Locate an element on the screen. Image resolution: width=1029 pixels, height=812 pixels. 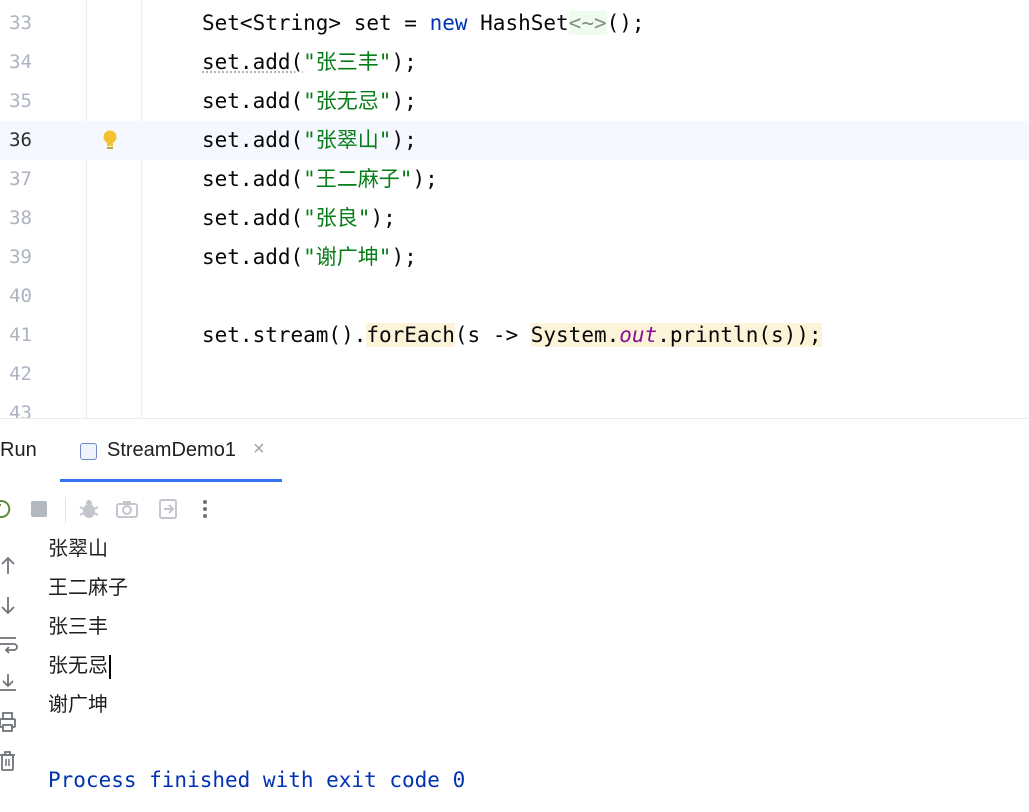
code-text: set.add("张良"); is located at coordinates (299, 218).